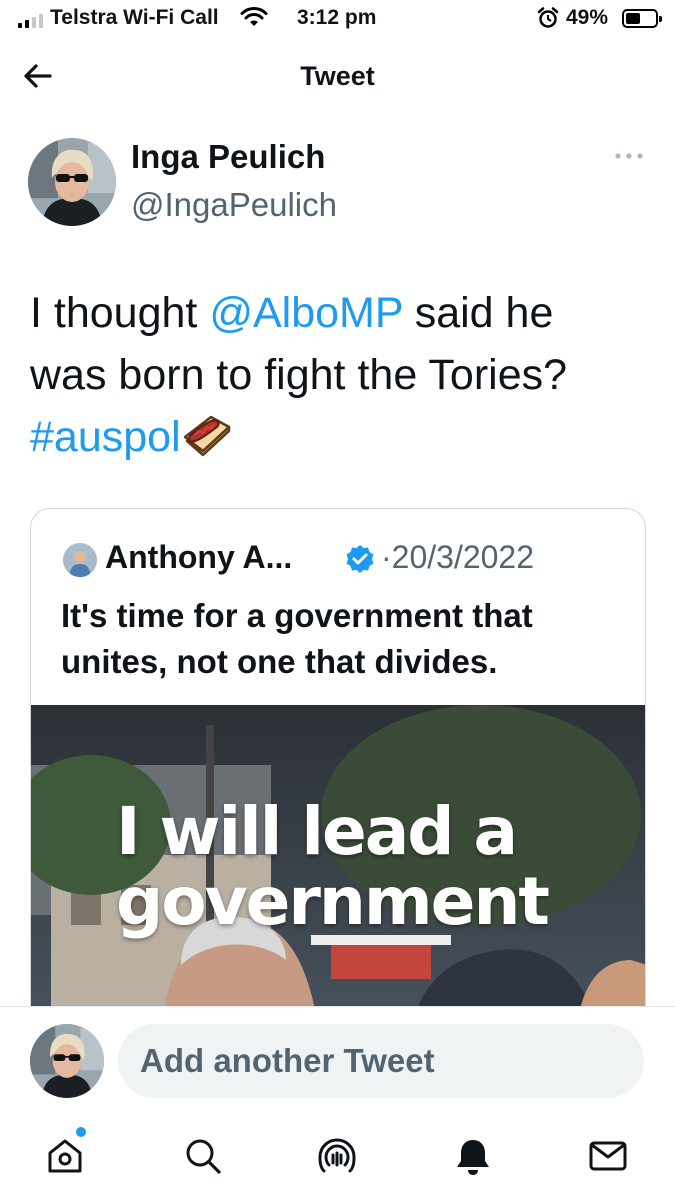 Image resolution: width=675 pixels, height=1200 pixels. Describe the element at coordinates (548, 17) in the screenshot. I see `alarm-icon` at that location.